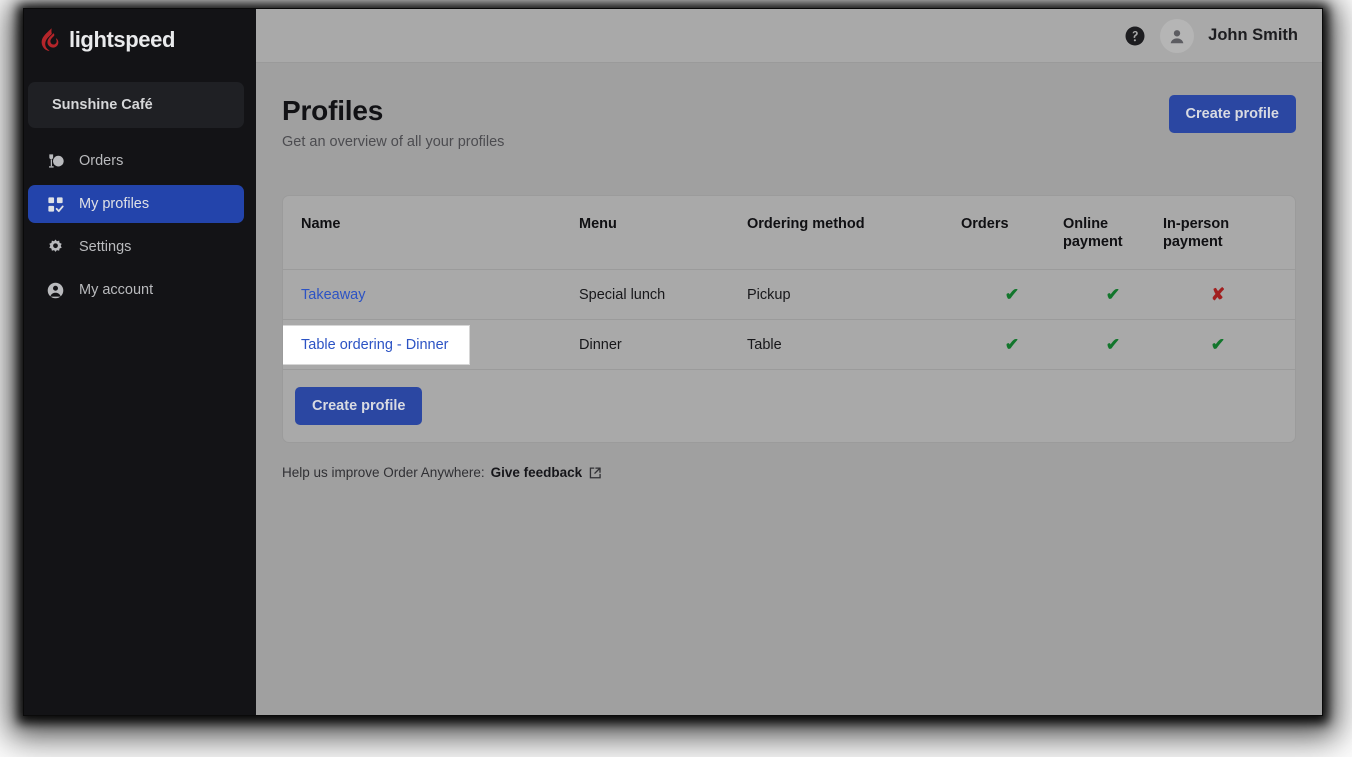 This screenshot has height=757, width=1352. I want to click on page-title: Profiles, so click(333, 110).